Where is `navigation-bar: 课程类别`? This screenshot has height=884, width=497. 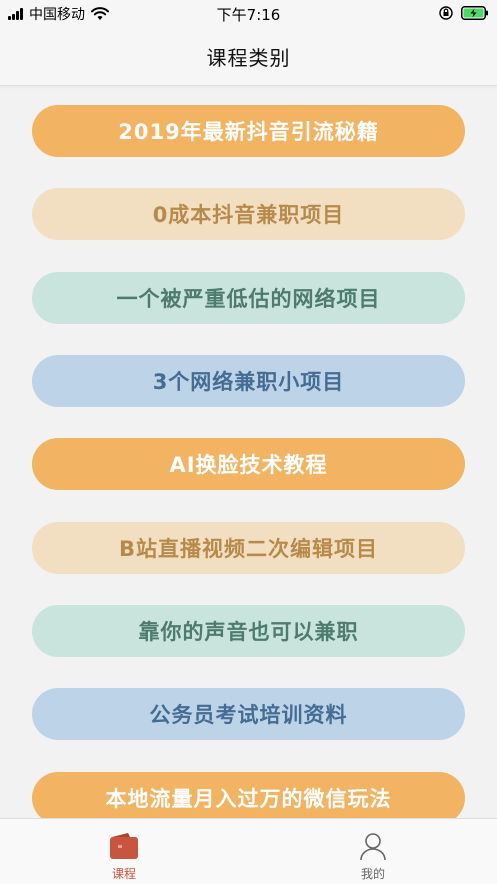
navigation-bar: 课程类别 is located at coordinates (248, 57).